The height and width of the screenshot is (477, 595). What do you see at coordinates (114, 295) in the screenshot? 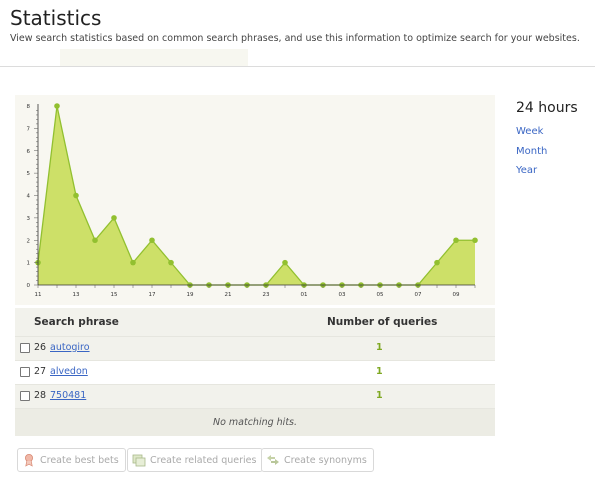
I see `x-tick-label: 15` at bounding box center [114, 295].